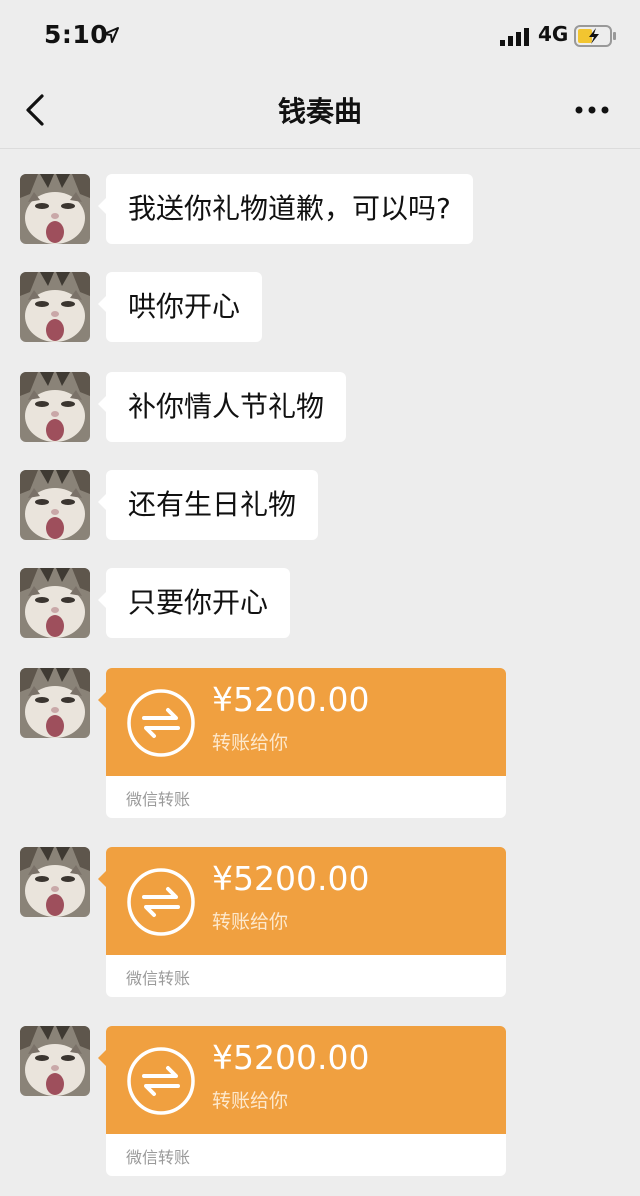  I want to click on network-label: 4G, so click(553, 34).